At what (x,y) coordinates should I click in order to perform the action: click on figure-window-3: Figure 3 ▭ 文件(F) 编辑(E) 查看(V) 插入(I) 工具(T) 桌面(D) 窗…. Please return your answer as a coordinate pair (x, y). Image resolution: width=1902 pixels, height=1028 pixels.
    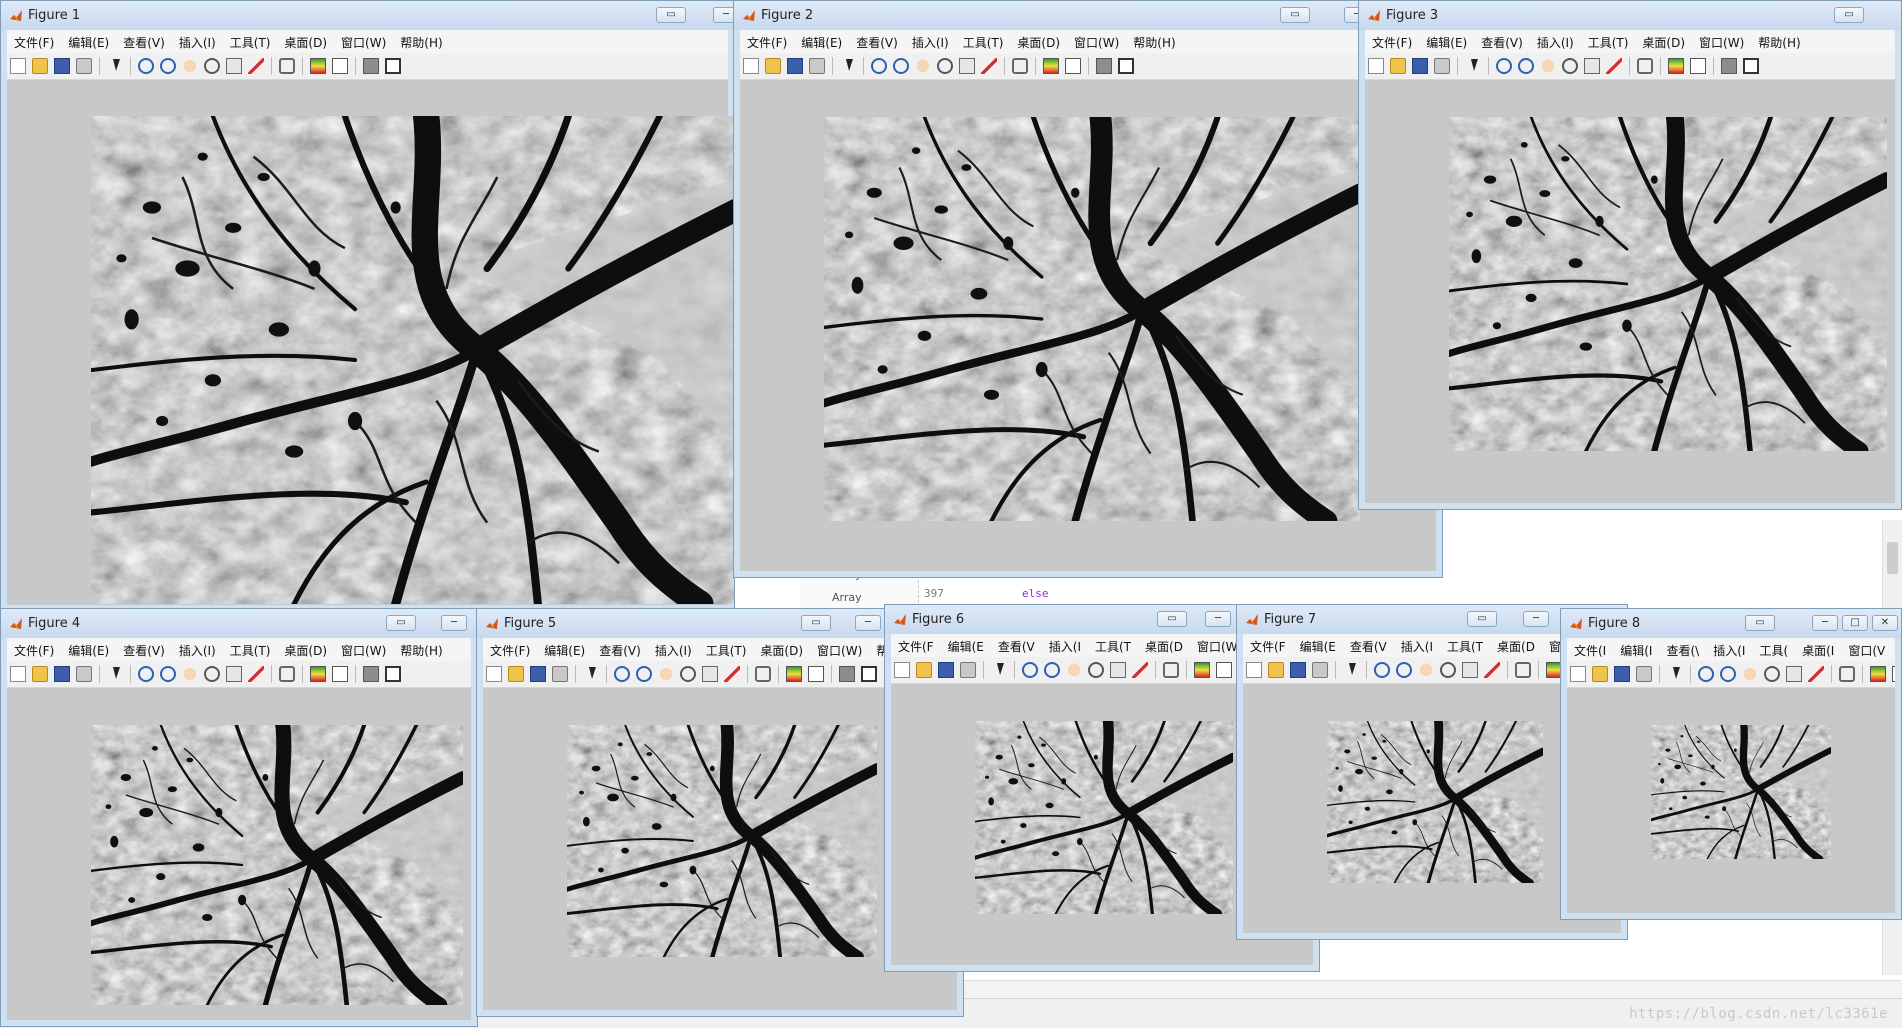
    Looking at the image, I should click on (1630, 255).